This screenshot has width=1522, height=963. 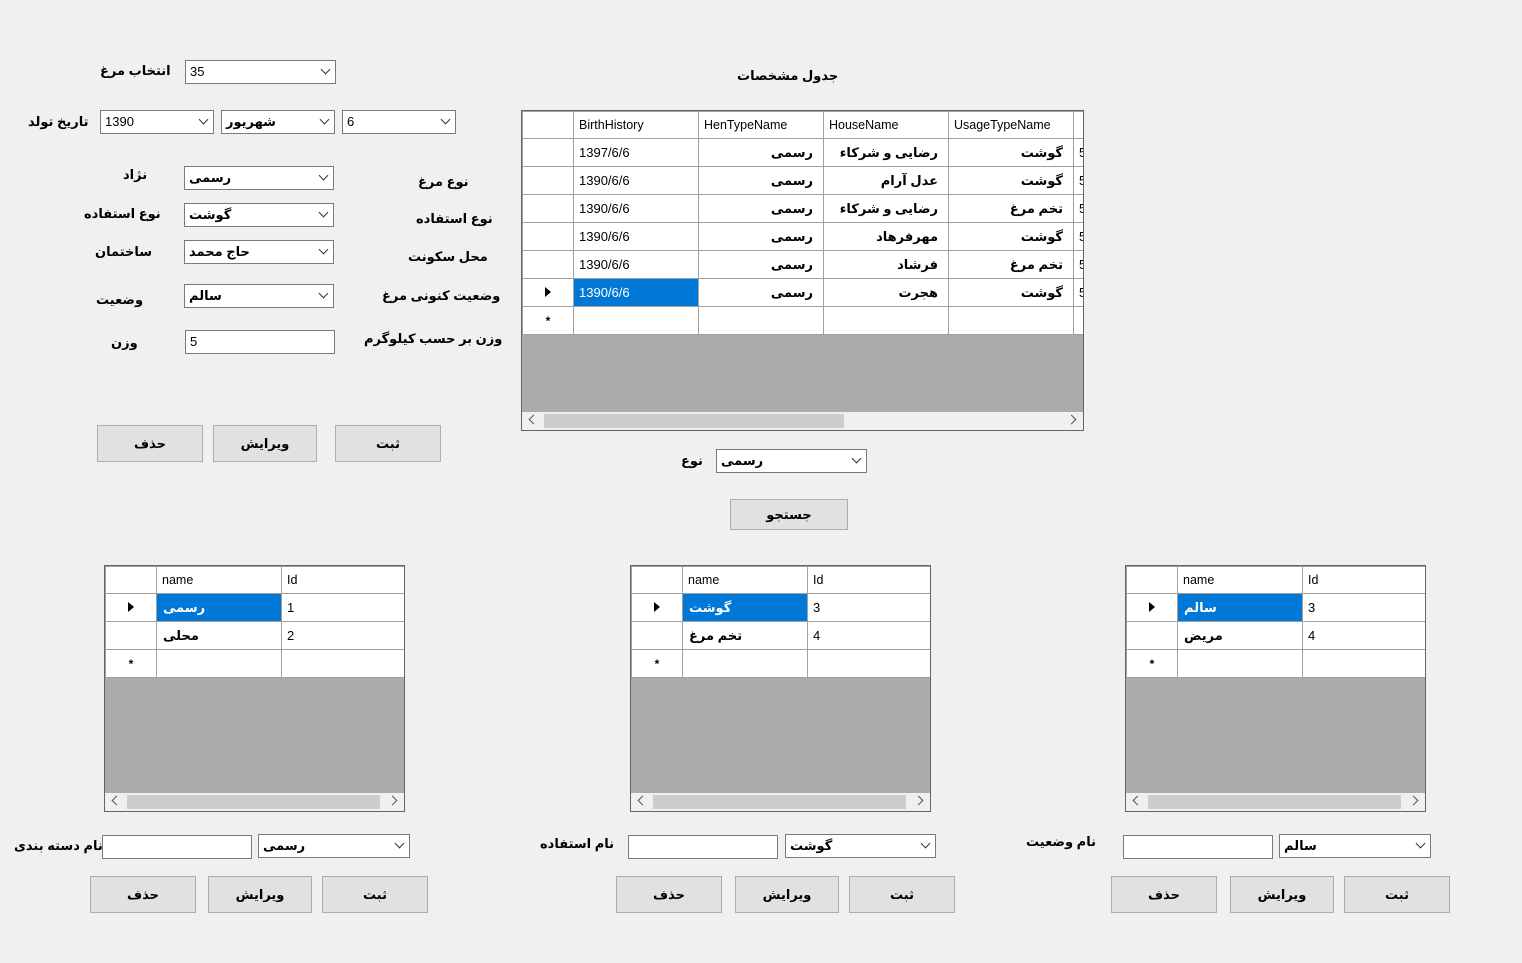 What do you see at coordinates (259, 296) in the screenshot?
I see `status-combo: سالم` at bounding box center [259, 296].